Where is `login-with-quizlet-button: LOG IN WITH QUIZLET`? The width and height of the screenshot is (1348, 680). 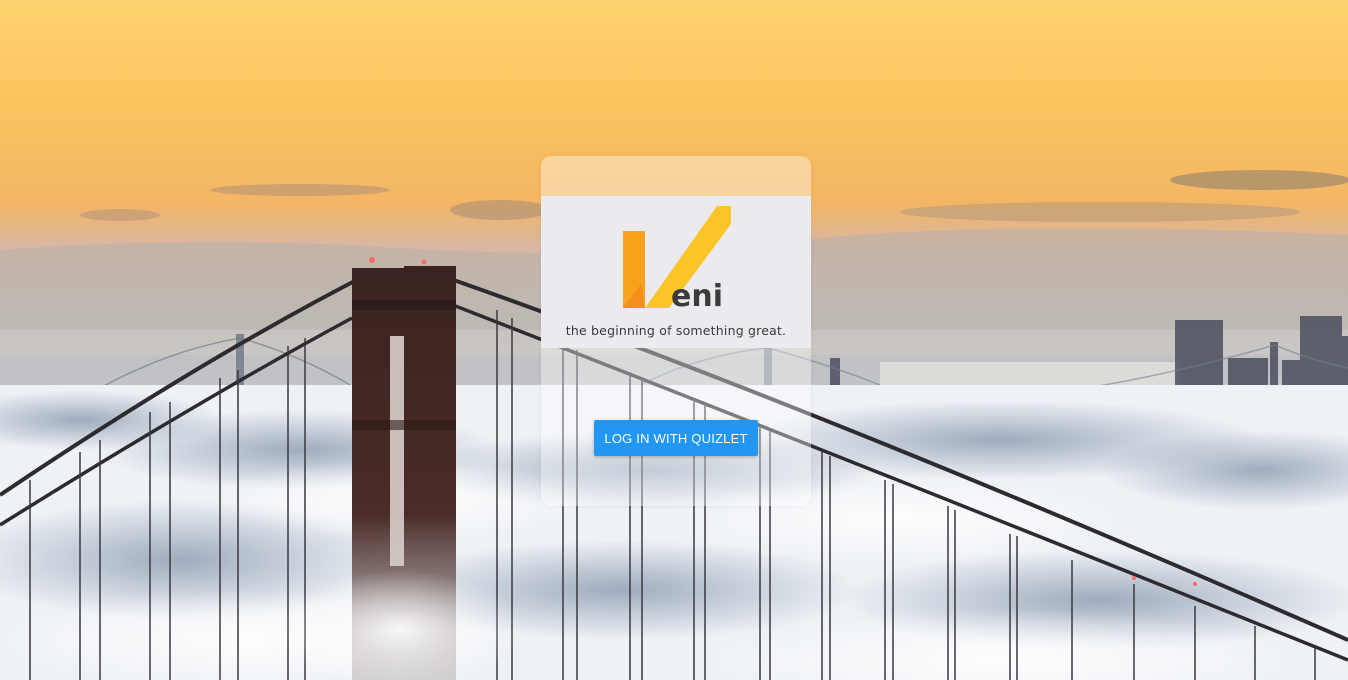 login-with-quizlet-button: LOG IN WITH QUIZLET is located at coordinates (676, 438).